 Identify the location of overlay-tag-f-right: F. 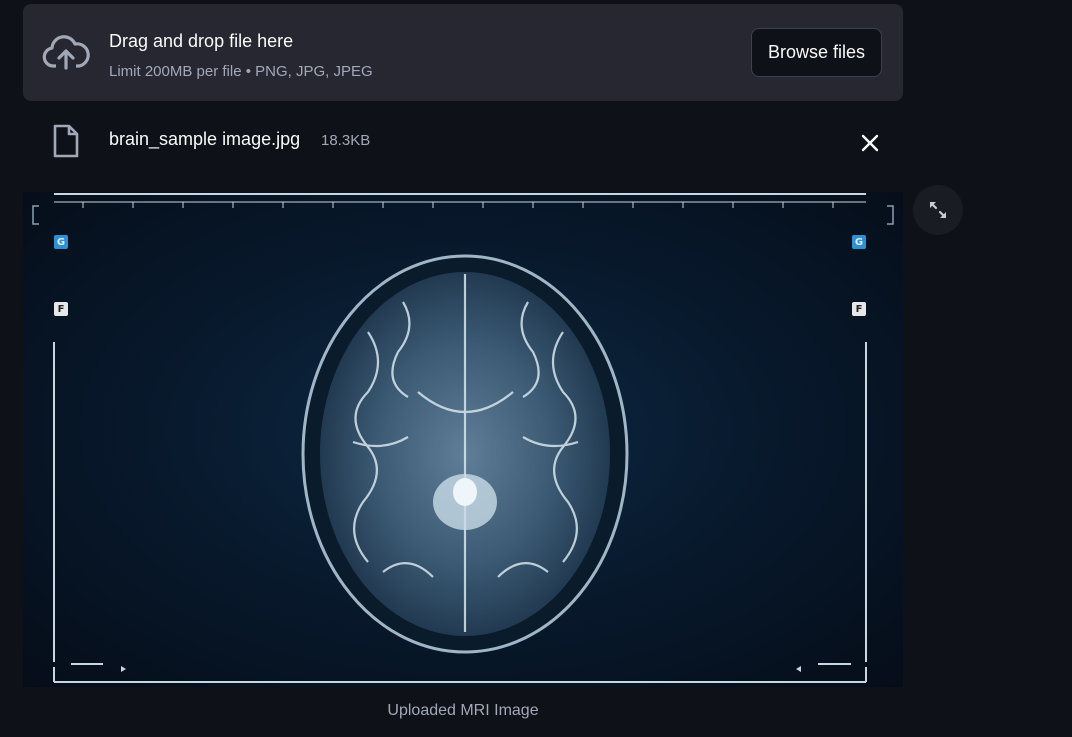
(859, 309).